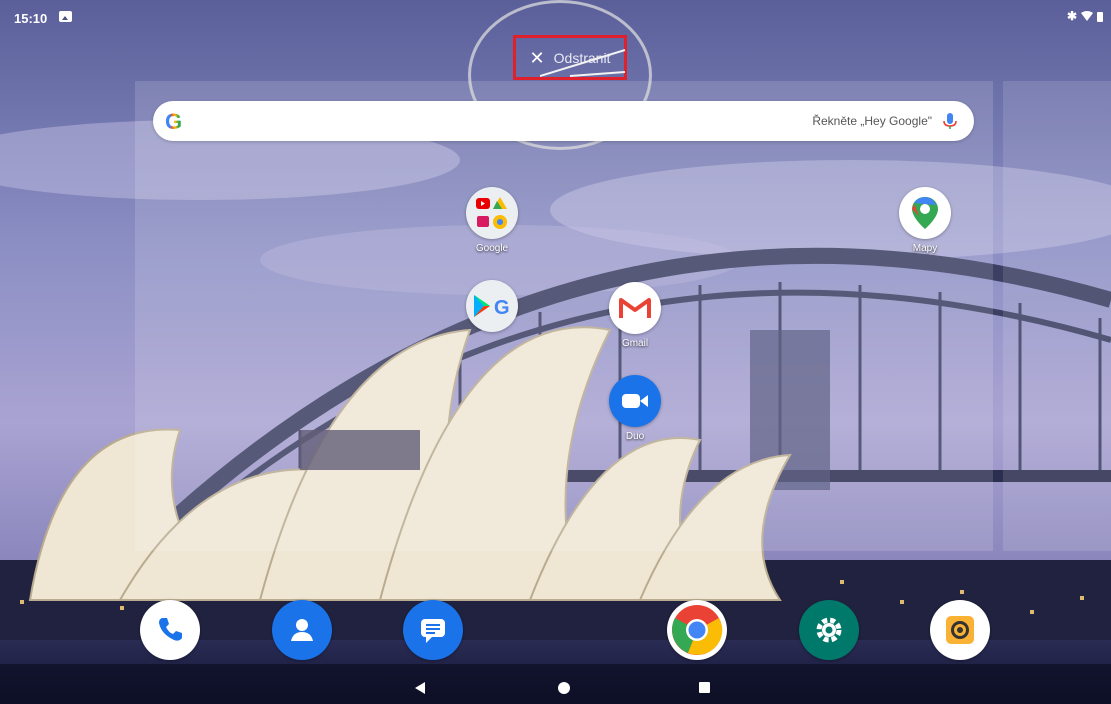 Image resolution: width=1111 pixels, height=704 pixels. What do you see at coordinates (492, 248) in the screenshot?
I see `app-label: Google` at bounding box center [492, 248].